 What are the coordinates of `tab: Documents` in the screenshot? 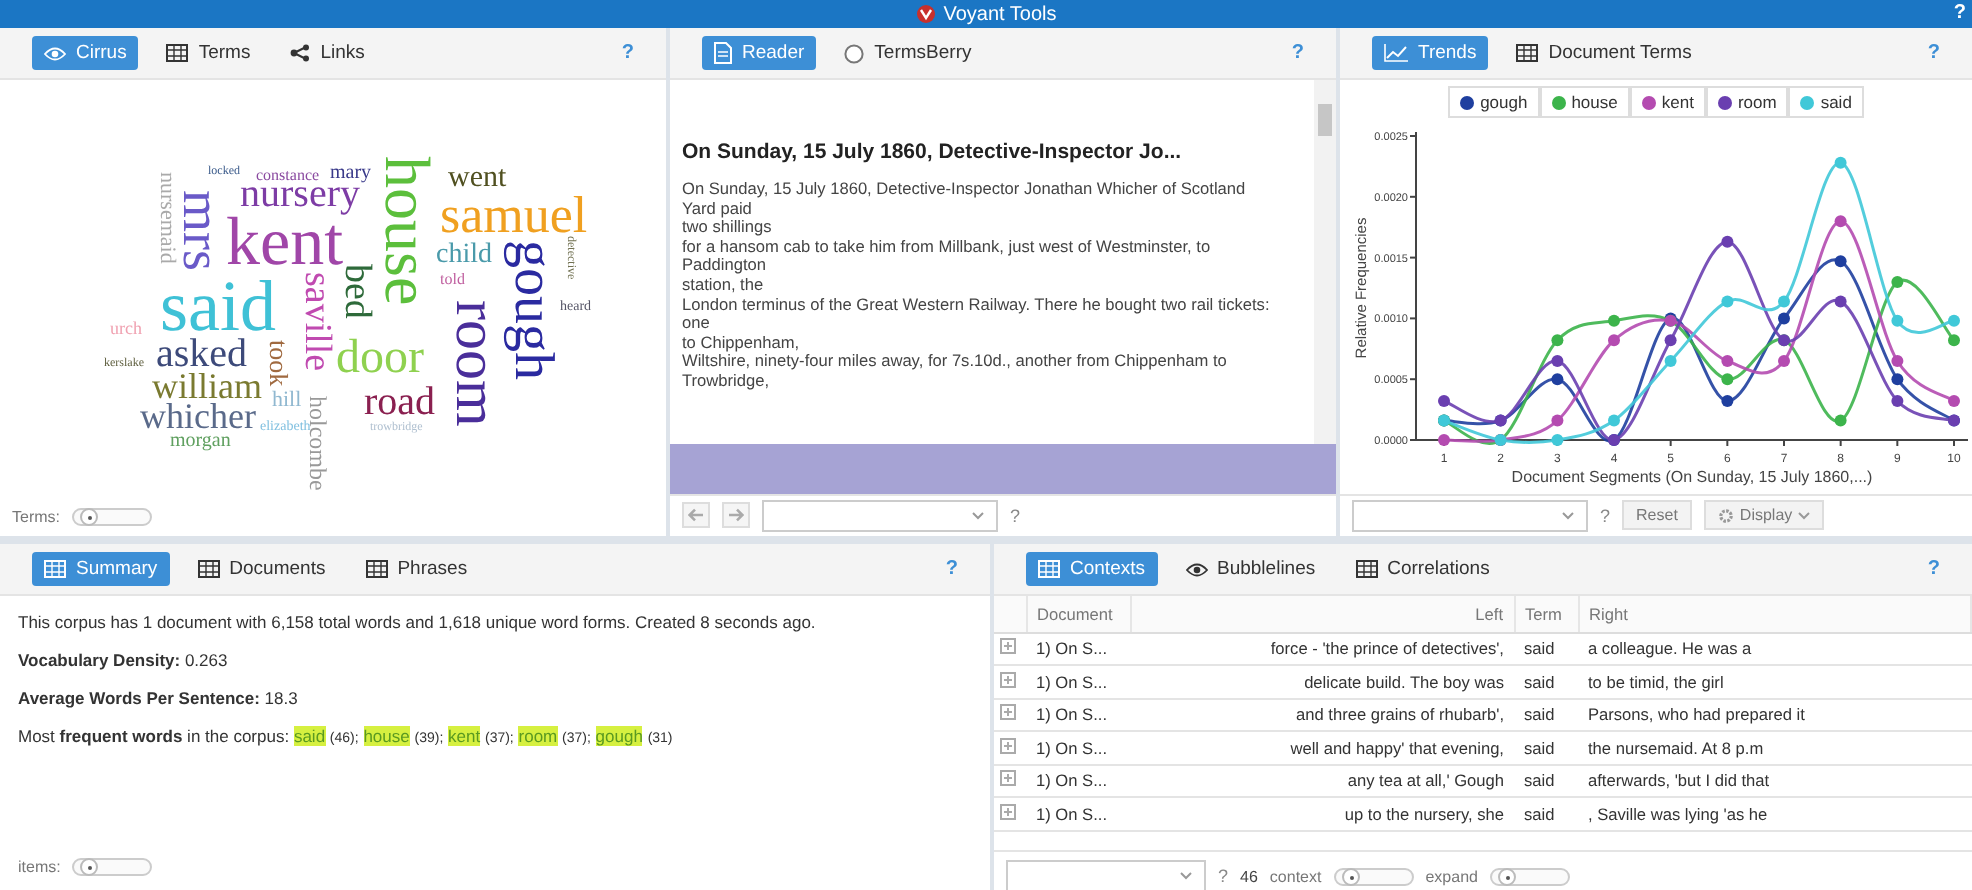 It's located at (261, 569).